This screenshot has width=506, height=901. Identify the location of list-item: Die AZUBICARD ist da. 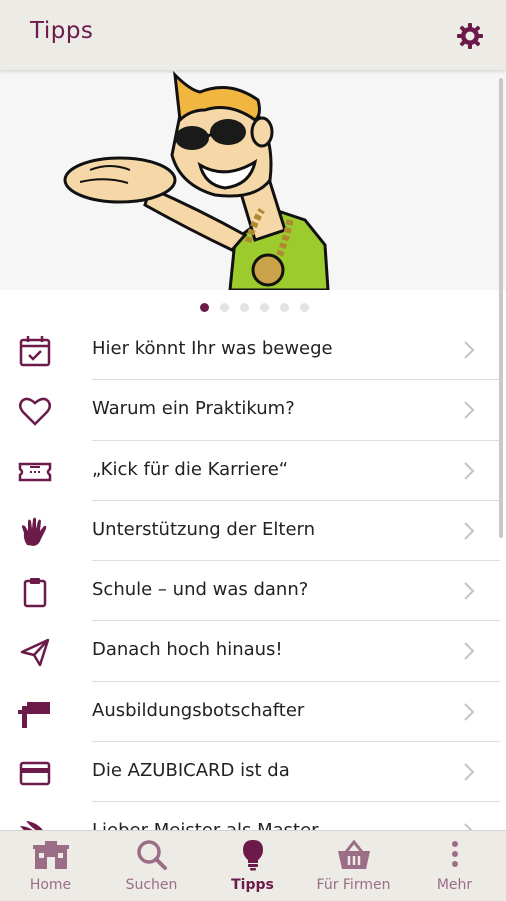
(250, 772).